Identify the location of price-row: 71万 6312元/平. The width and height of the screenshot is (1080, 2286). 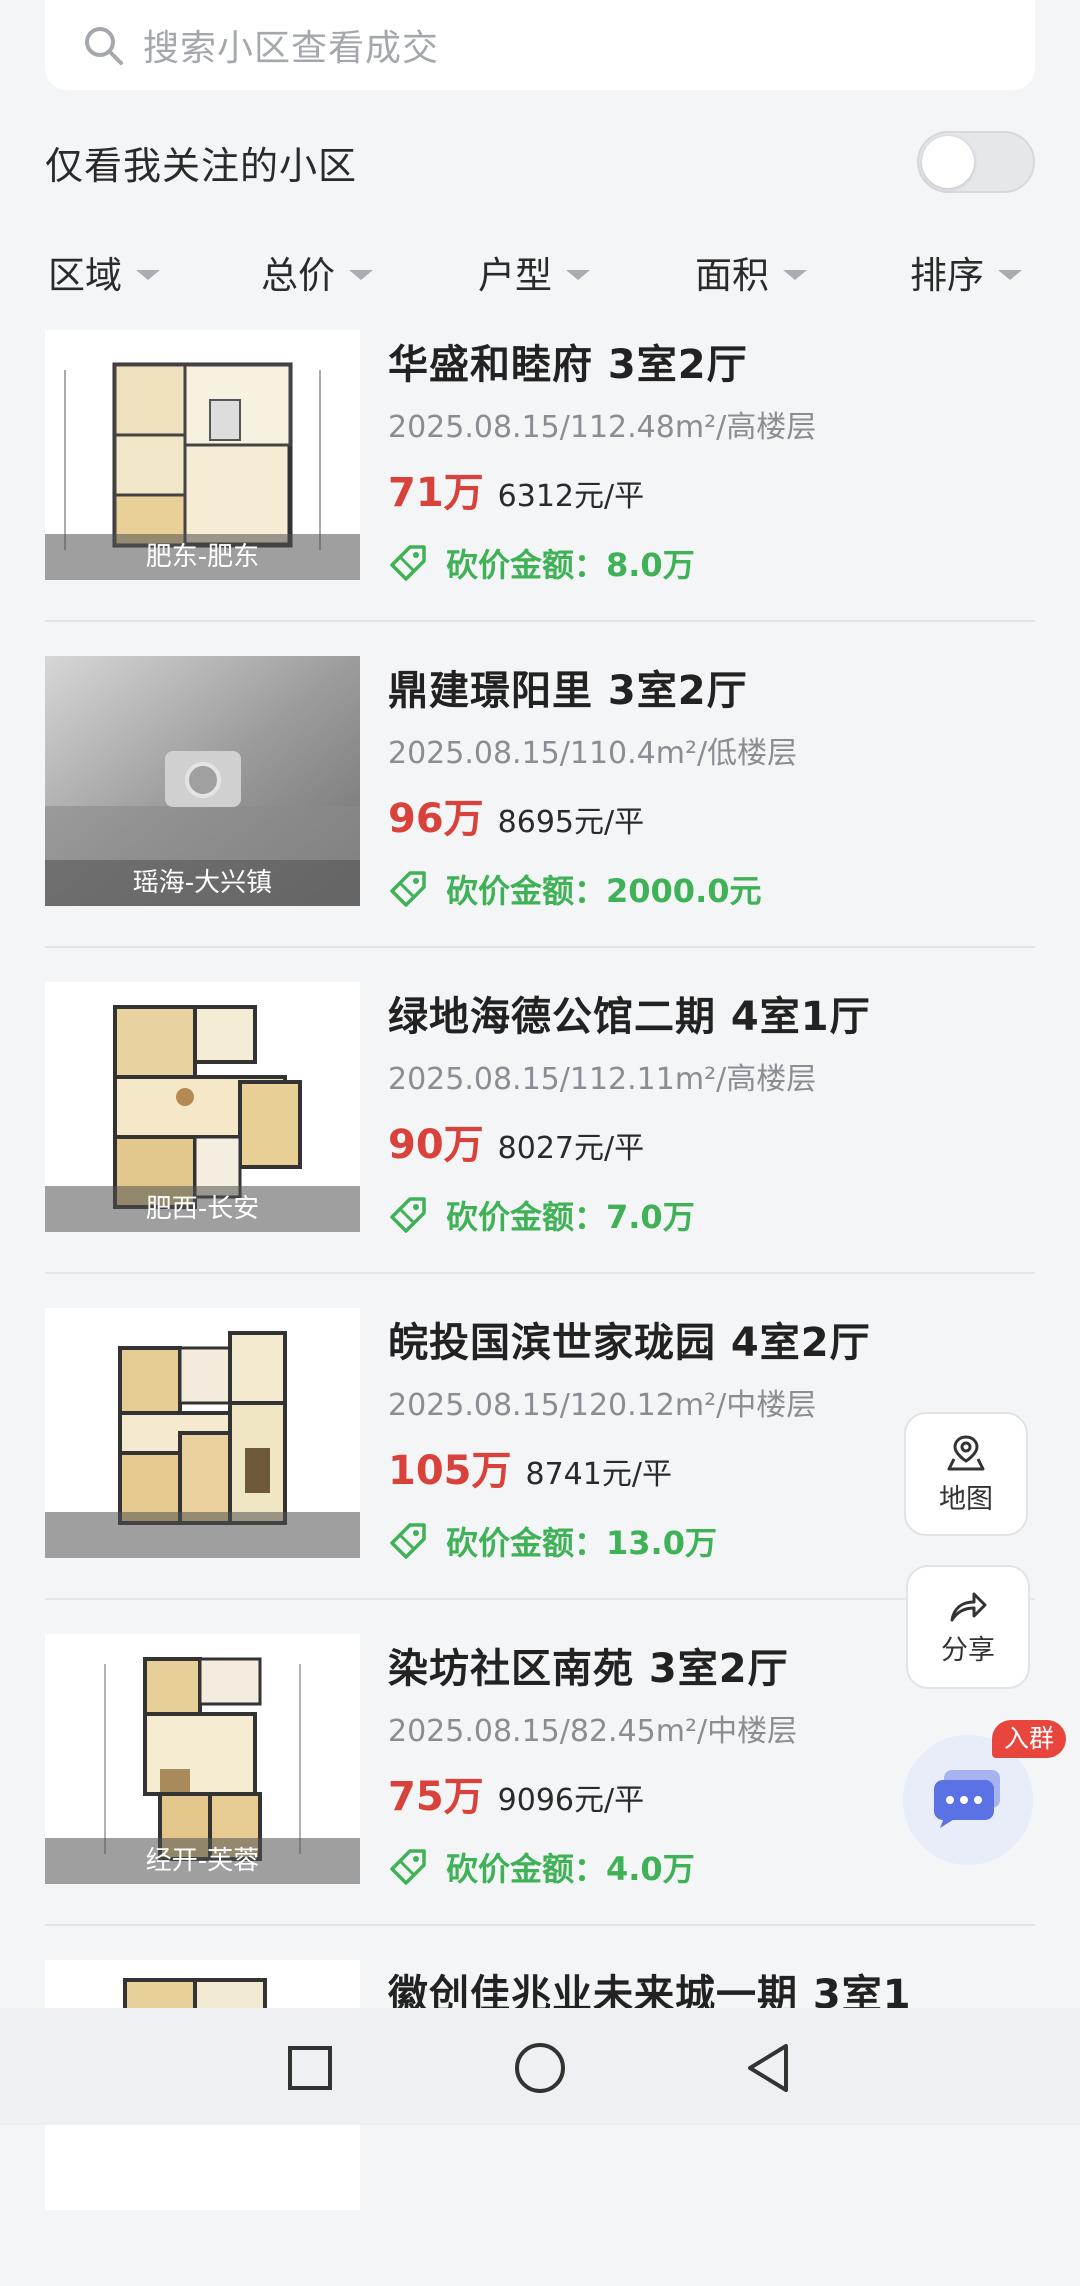
(516, 489).